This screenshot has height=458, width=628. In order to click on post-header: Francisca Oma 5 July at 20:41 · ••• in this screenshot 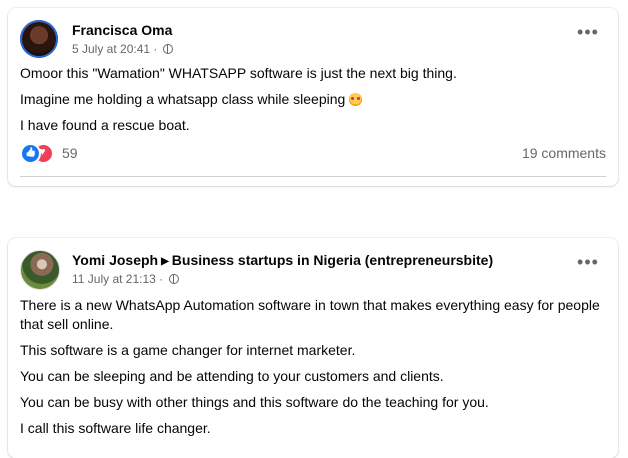, I will do `click(313, 41)`.